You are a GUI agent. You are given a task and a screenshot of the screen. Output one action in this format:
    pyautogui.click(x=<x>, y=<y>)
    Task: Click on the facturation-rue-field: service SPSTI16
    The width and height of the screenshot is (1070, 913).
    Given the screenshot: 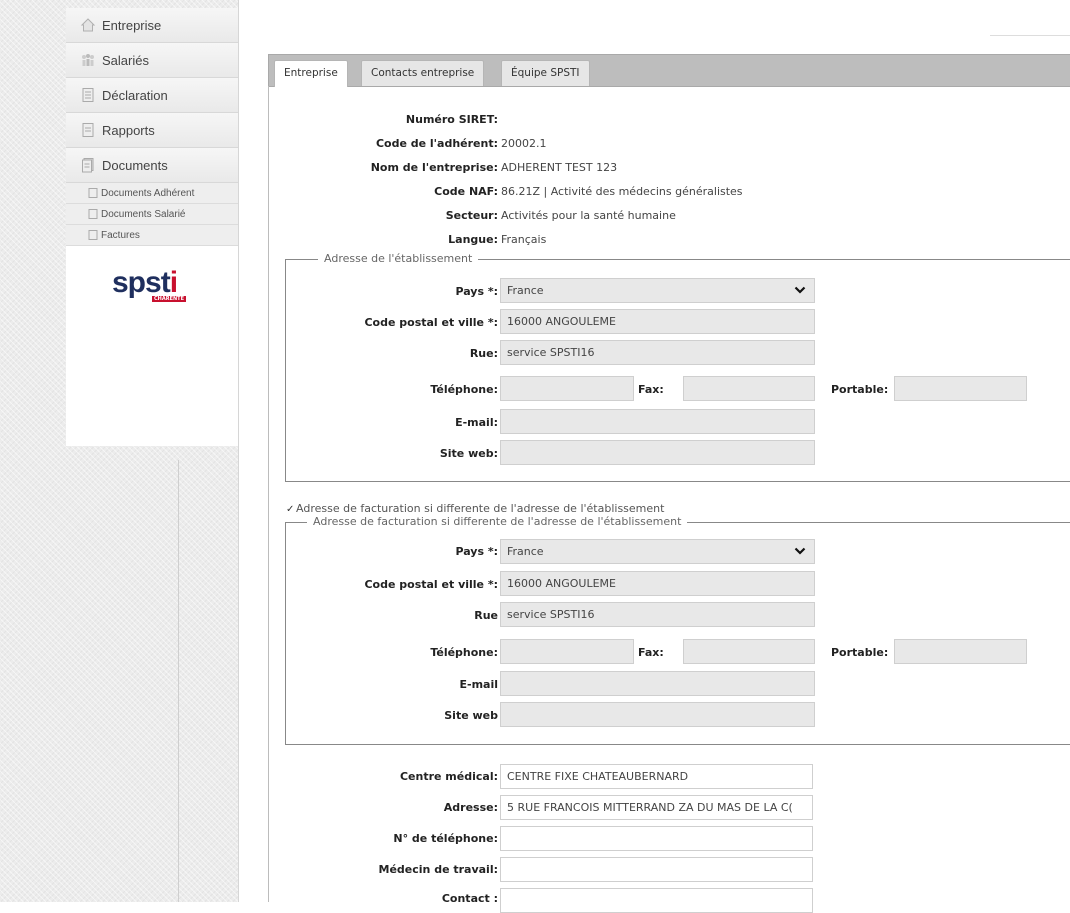 What is the action you would take?
    pyautogui.click(x=657, y=614)
    